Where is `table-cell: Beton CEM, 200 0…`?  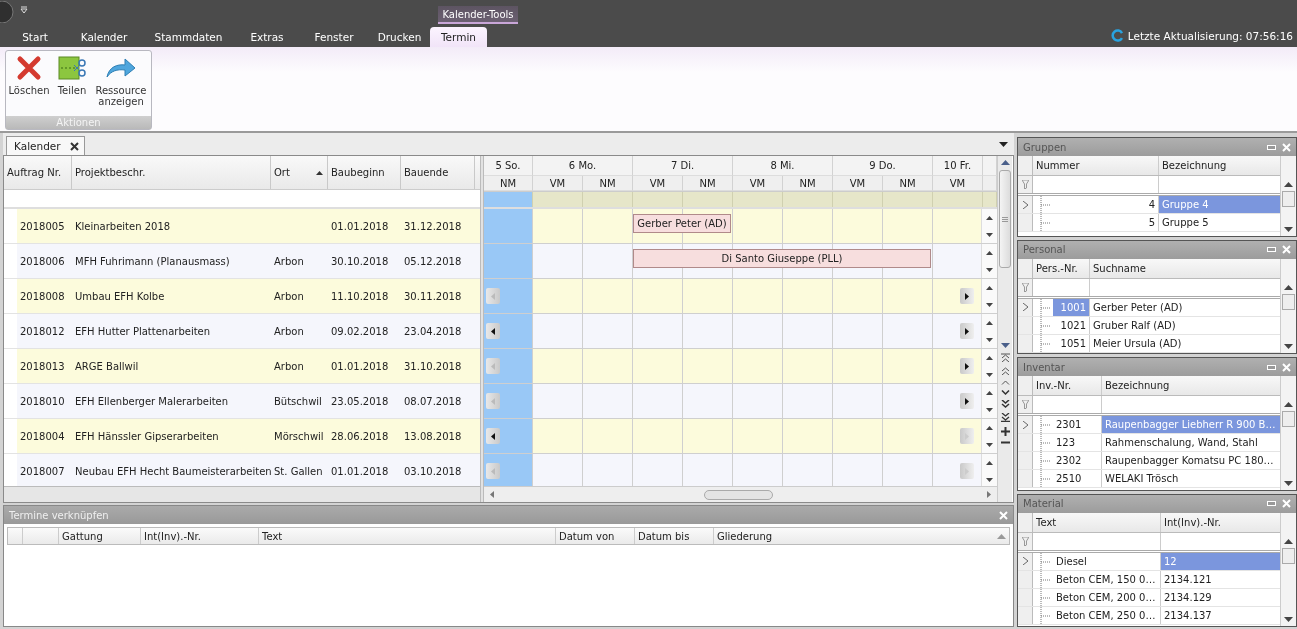
table-cell: Beton CEM, 200 0… is located at coordinates (1107, 597).